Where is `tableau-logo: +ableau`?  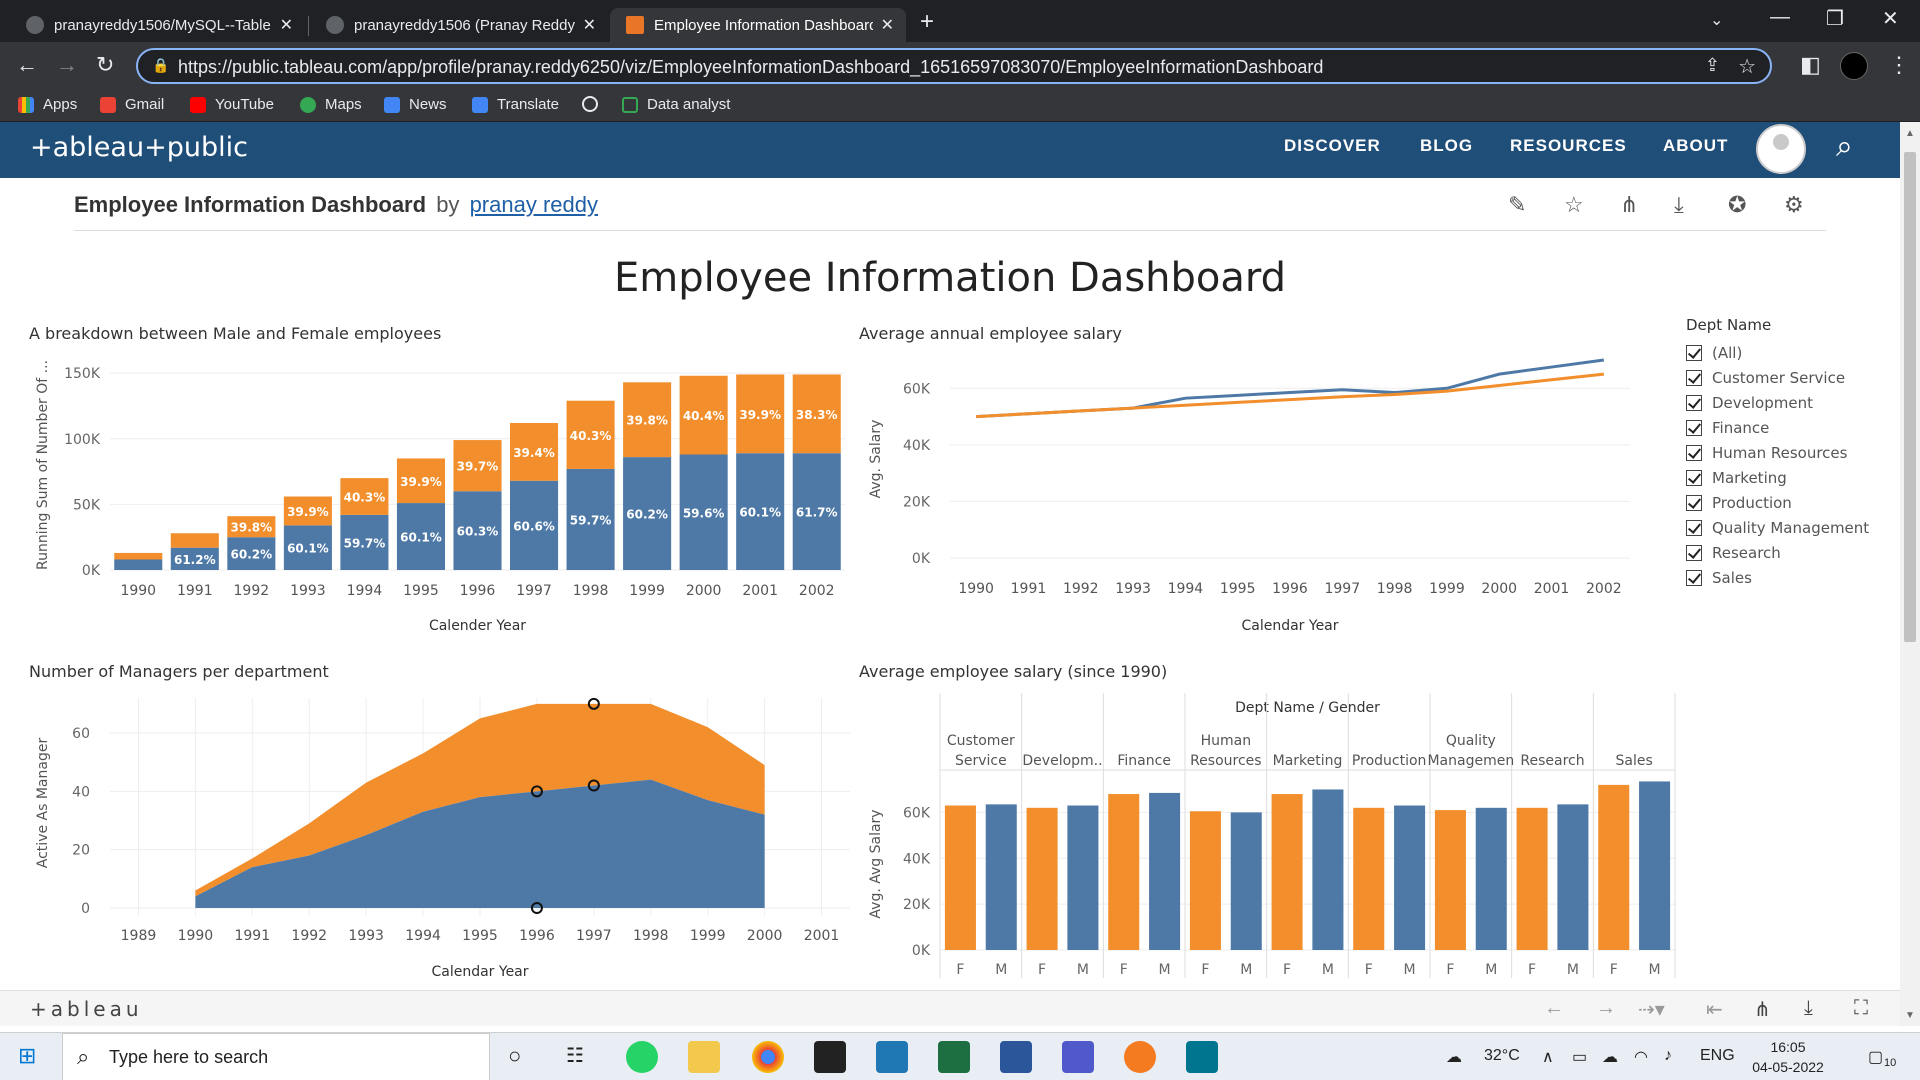 tableau-logo: +ableau is located at coordinates (86, 1009).